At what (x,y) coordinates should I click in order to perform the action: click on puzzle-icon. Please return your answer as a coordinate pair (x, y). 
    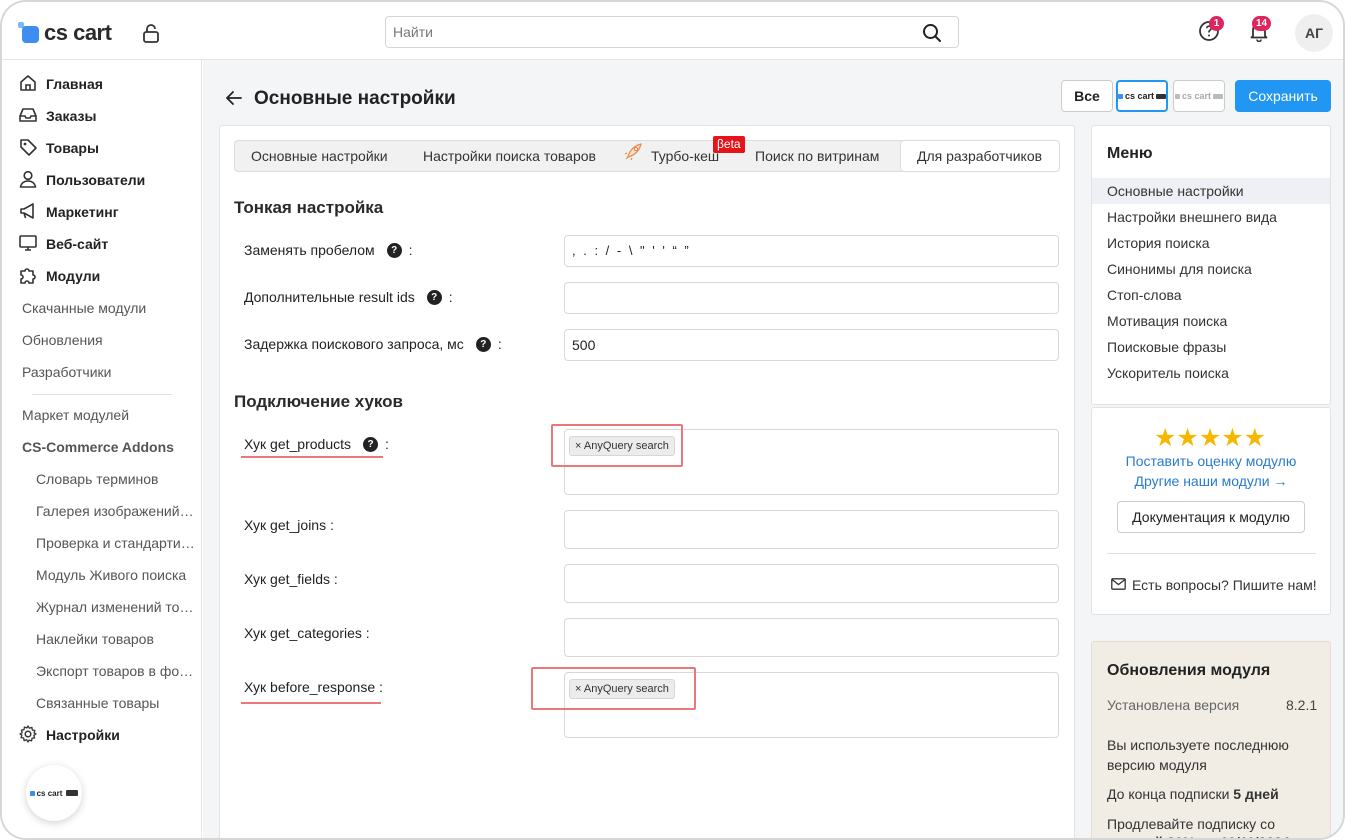
    Looking at the image, I should click on (28, 276).